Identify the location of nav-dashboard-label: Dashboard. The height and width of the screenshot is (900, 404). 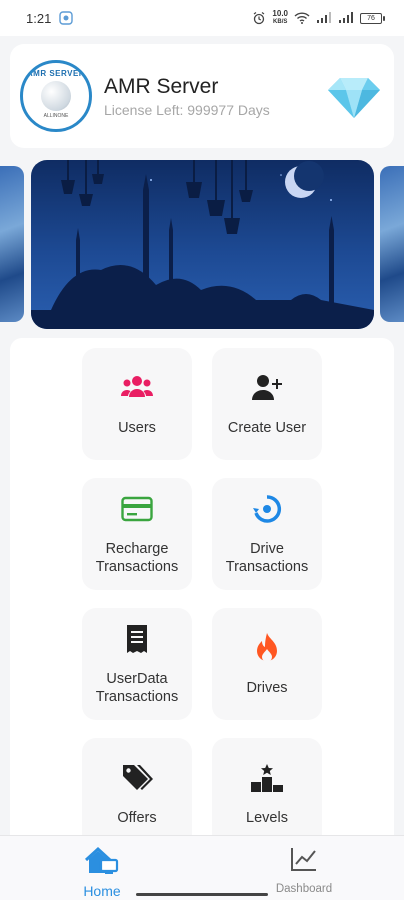
(304, 889).